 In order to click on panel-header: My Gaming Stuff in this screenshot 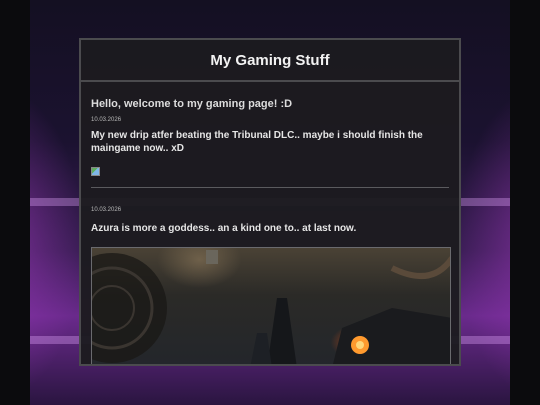, I will do `click(270, 61)`.